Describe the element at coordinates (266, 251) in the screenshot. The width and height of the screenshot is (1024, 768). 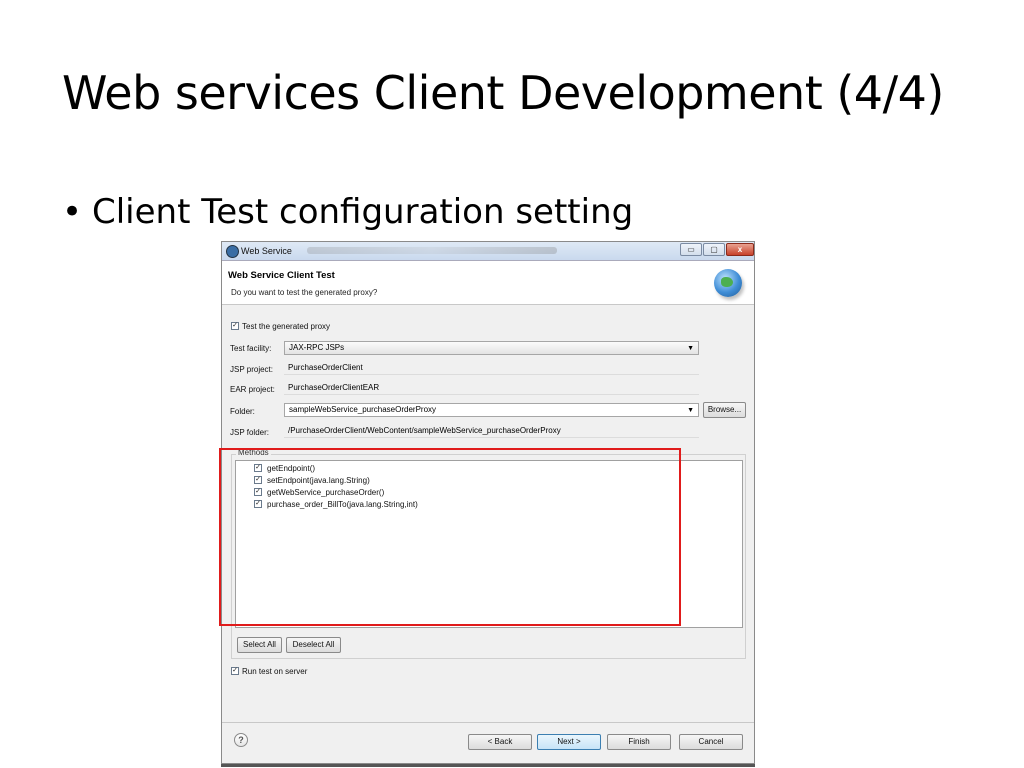
I see `window-title: Web Service` at that location.